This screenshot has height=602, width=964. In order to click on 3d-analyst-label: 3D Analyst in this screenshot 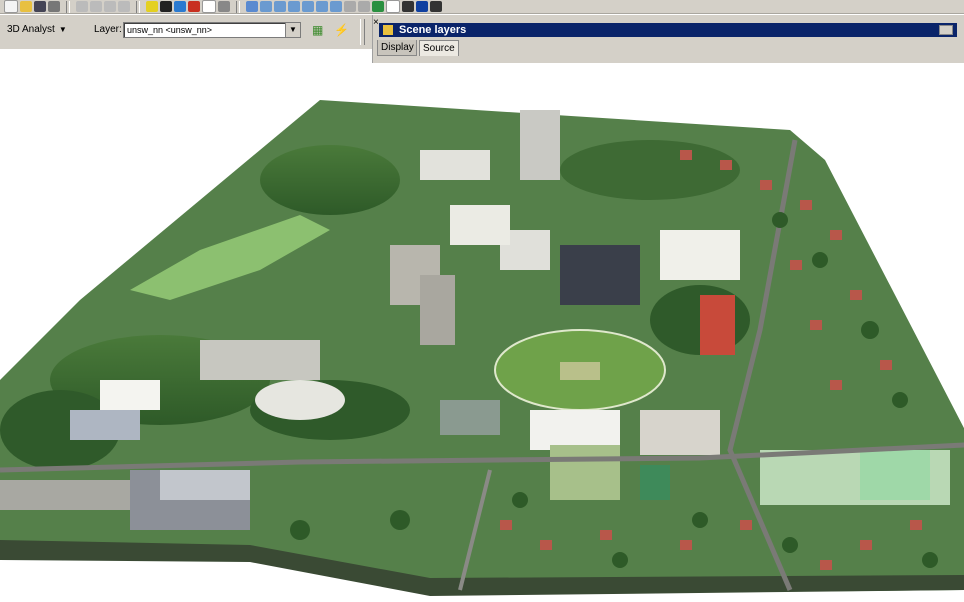, I will do `click(31, 29)`.